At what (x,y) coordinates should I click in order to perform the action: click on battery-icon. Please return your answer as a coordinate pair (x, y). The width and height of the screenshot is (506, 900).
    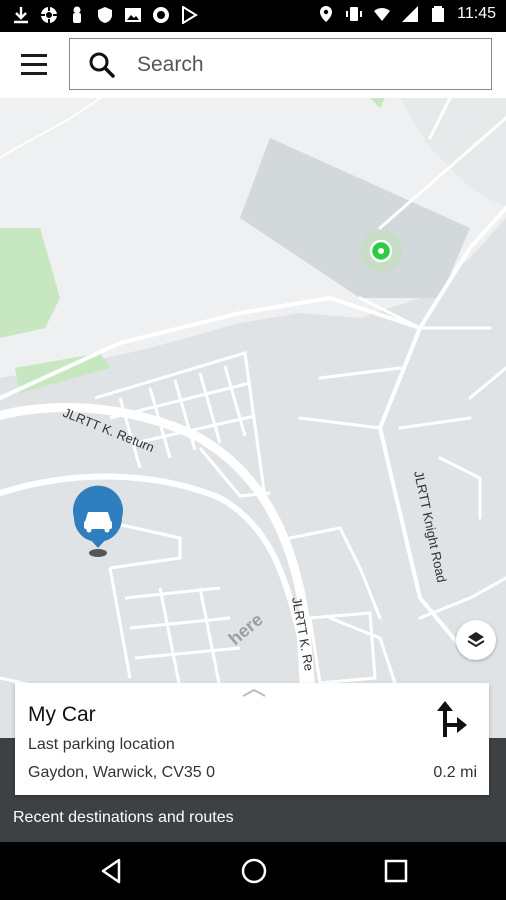
    Looking at the image, I should click on (438, 14).